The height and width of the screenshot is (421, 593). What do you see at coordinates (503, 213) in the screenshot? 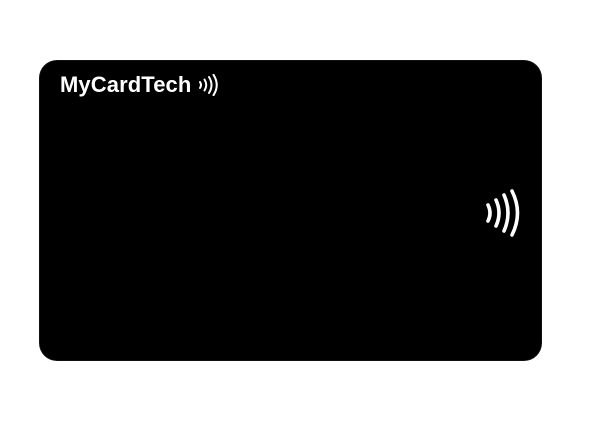
I see `contactless-payment-icon` at bounding box center [503, 213].